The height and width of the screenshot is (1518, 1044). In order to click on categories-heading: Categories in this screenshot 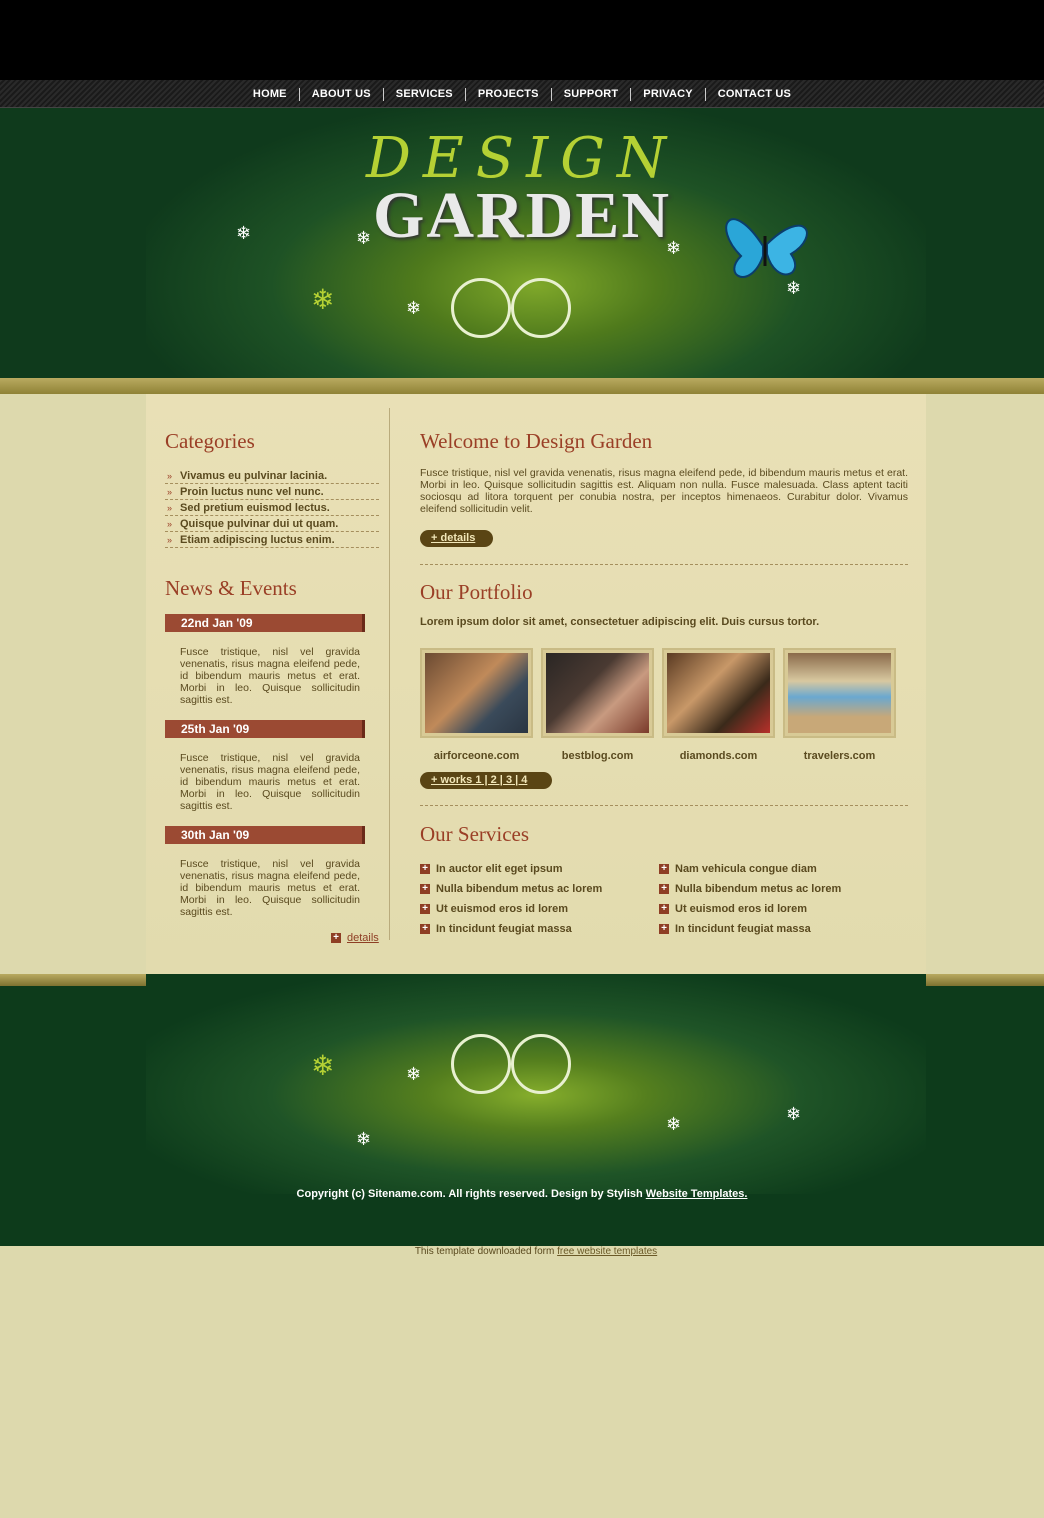, I will do `click(210, 441)`.